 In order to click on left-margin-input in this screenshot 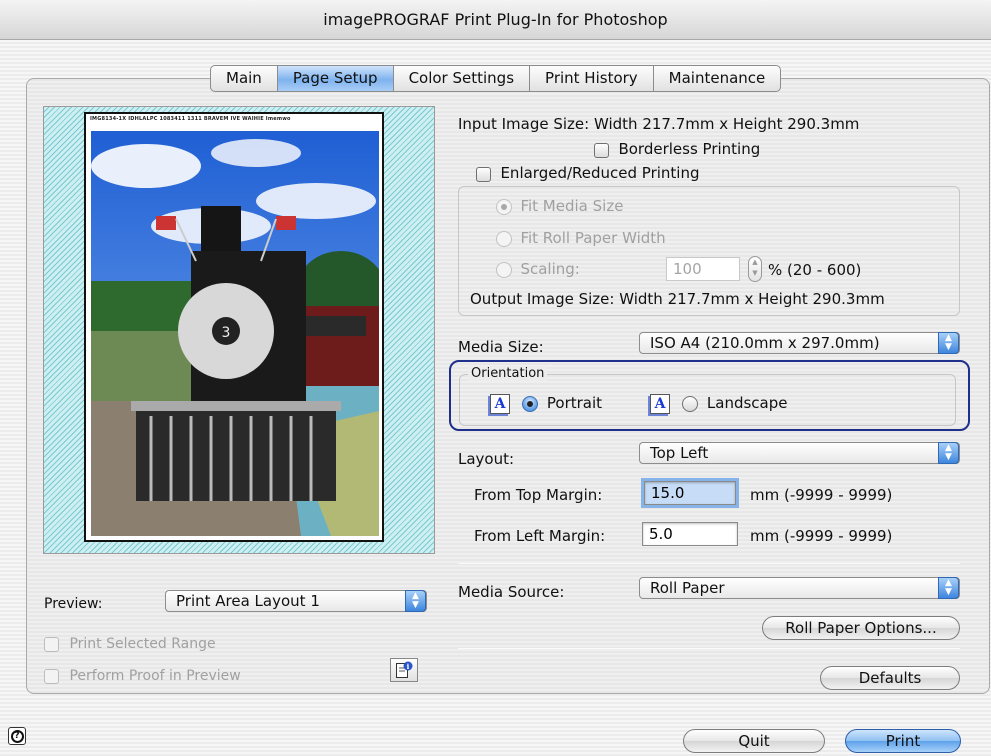, I will do `click(690, 534)`.